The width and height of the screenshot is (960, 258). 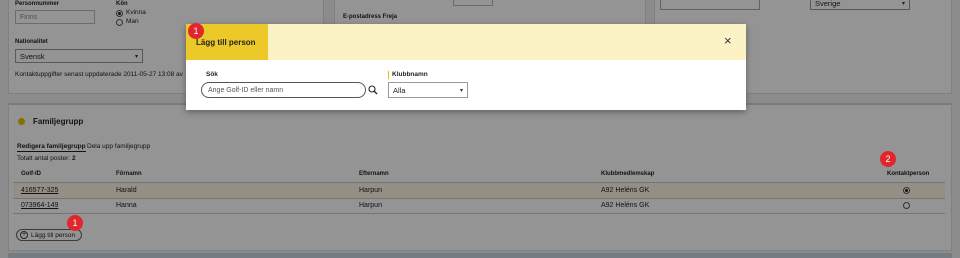 I want to click on club-label: Klubbnamn, so click(x=410, y=74).